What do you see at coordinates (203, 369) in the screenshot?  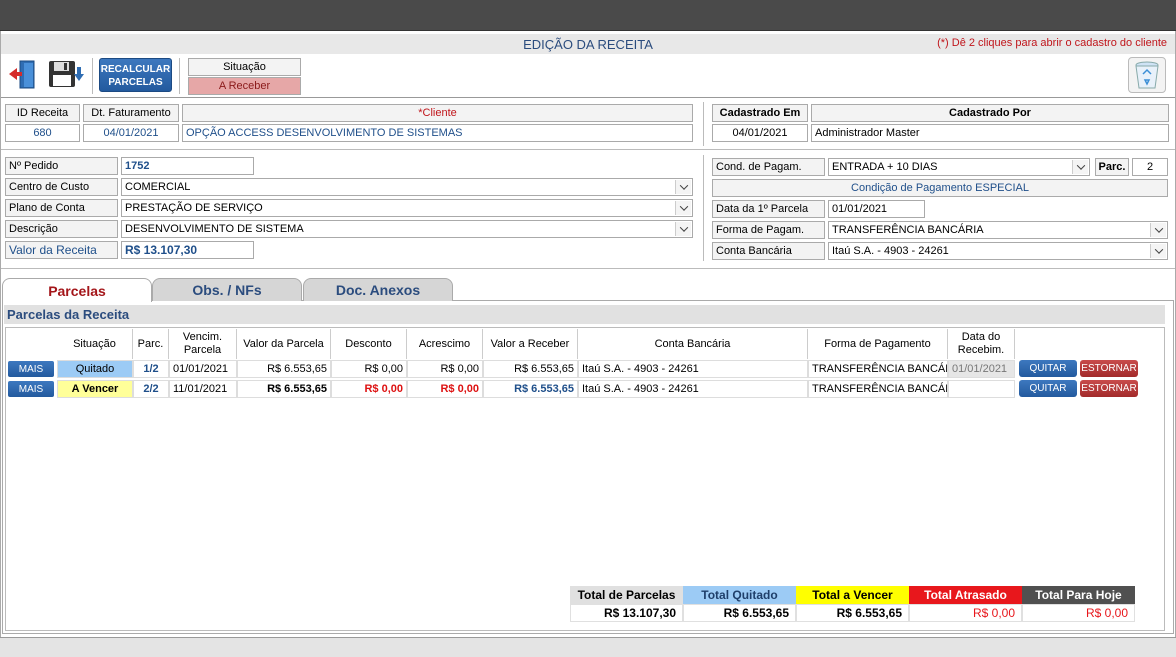 I see `vencim-cell: 01/01/2021` at bounding box center [203, 369].